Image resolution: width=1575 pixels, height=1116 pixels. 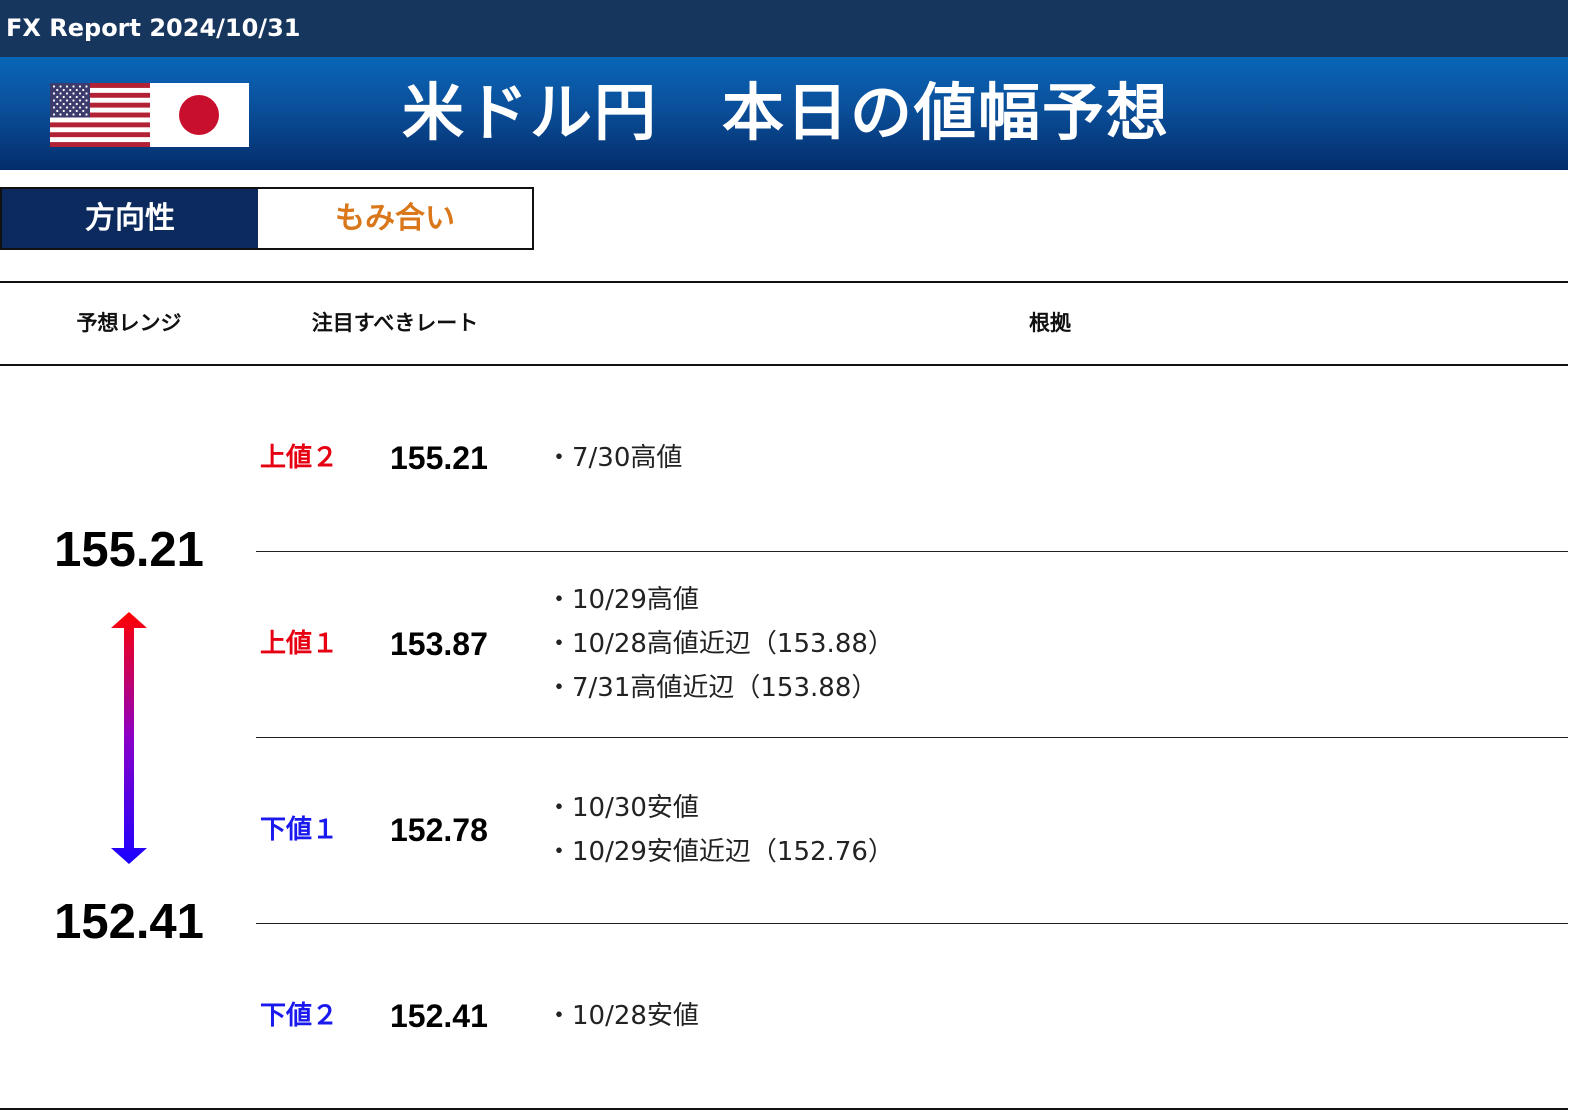 I want to click on direction-label: 方向性, so click(x=130, y=218).